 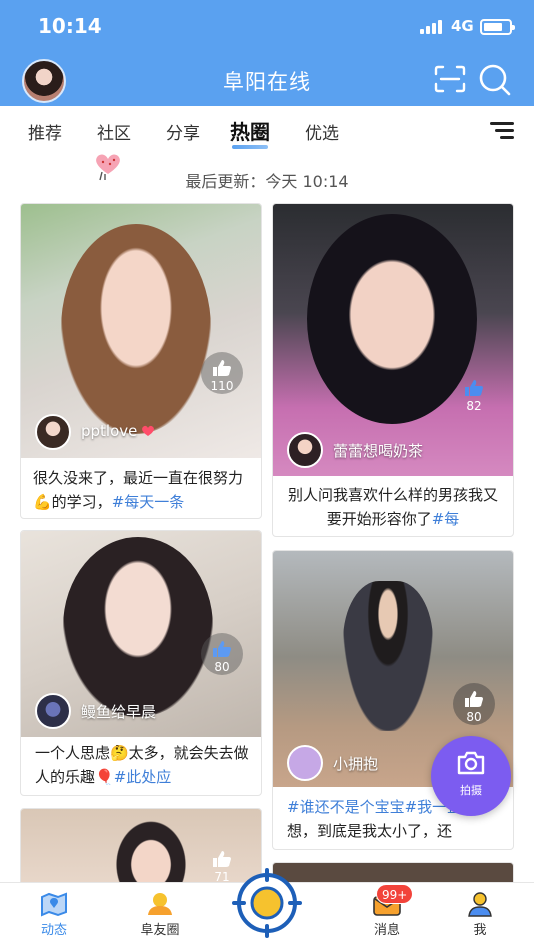 I want to click on author-name: 小拥抱, so click(x=356, y=764).